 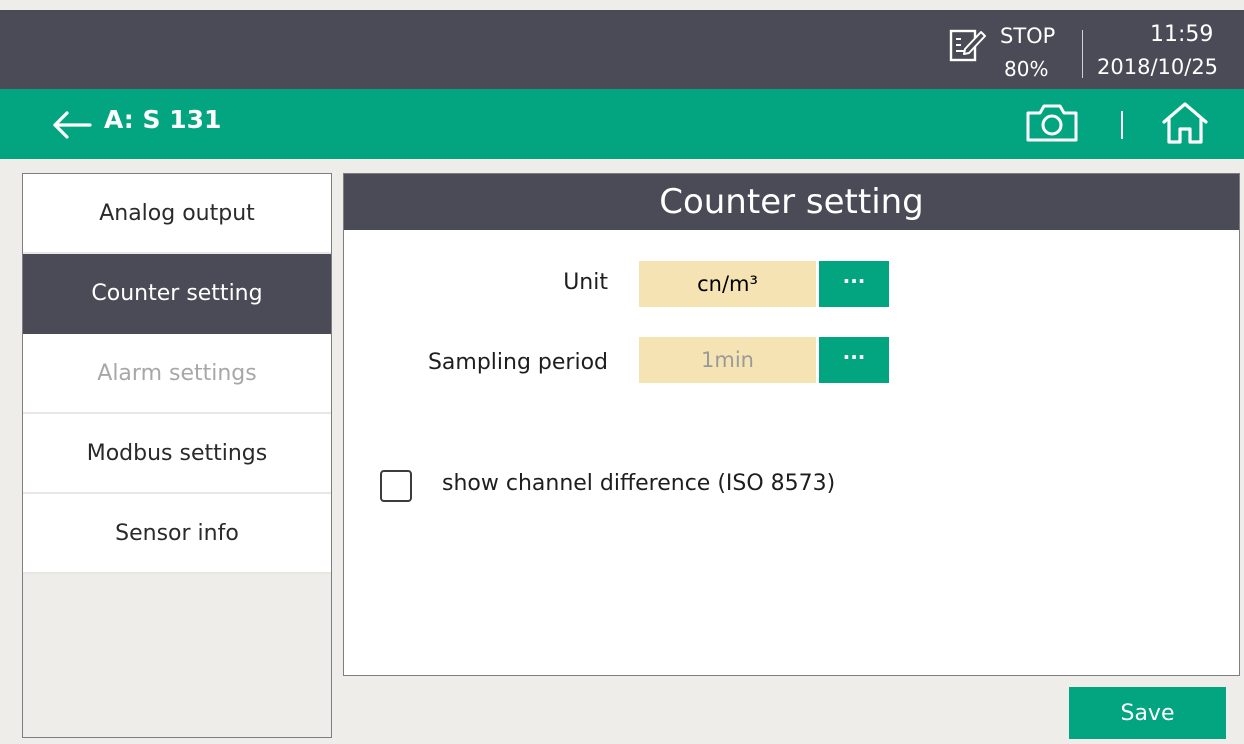 I want to click on document-edit-icon, so click(x=967, y=45).